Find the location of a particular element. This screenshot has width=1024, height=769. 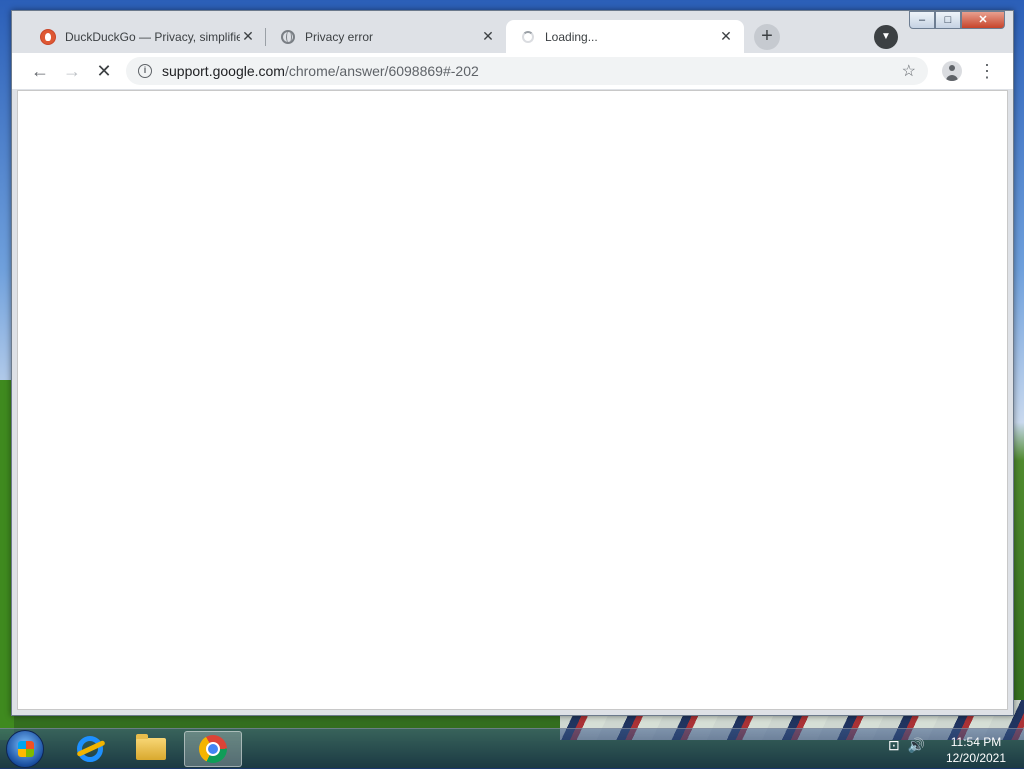

duckduckgo-icon is located at coordinates (48, 36).